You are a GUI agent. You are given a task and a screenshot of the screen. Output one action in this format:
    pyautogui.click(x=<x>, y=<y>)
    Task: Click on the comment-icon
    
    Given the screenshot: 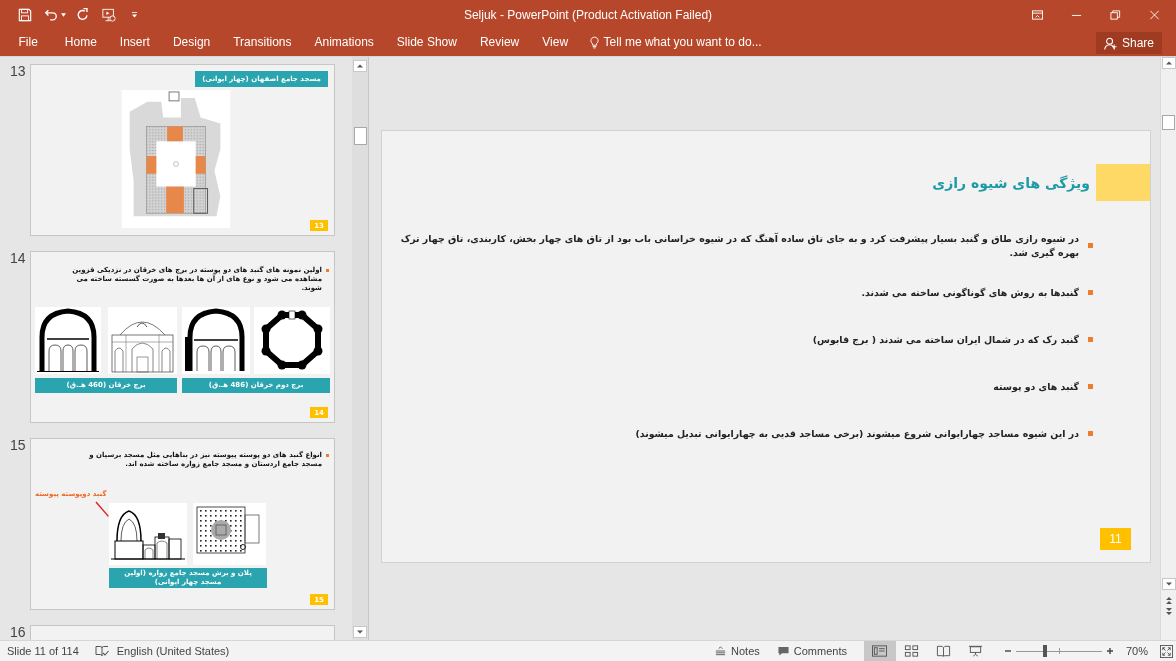 What is the action you would take?
    pyautogui.click(x=783, y=651)
    